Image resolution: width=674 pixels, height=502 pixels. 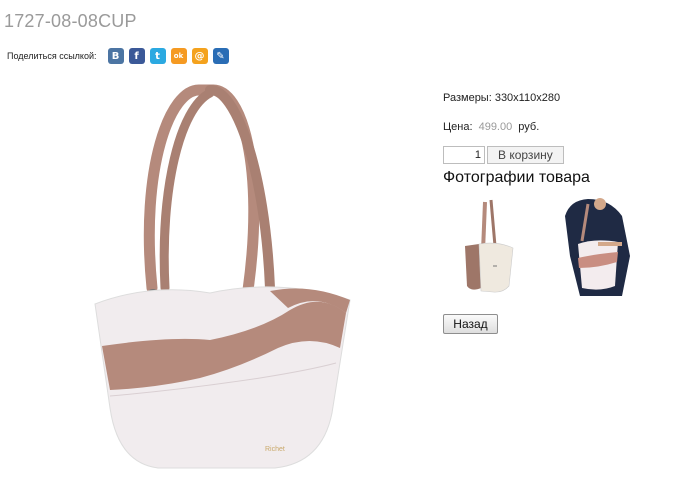 What do you see at coordinates (502, 98) in the screenshot?
I see `product-sizes: Размеры: 330x110x280` at bounding box center [502, 98].